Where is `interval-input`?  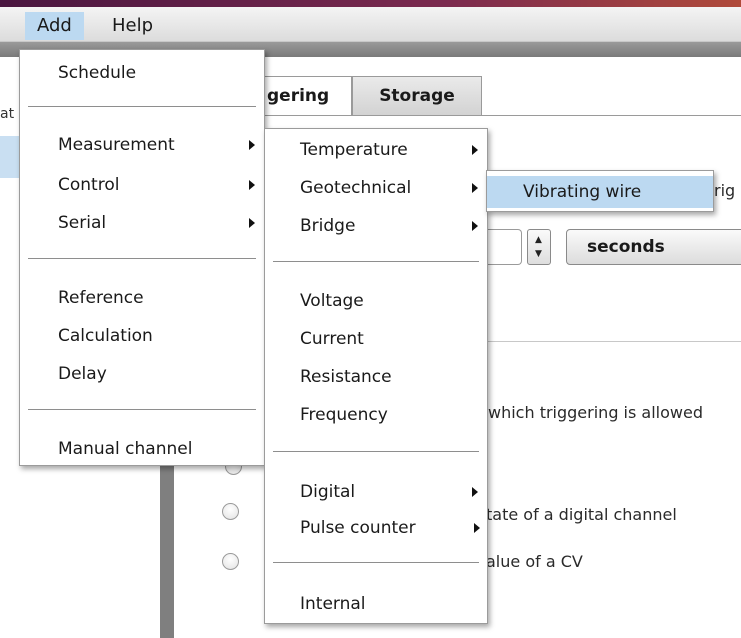
interval-input is located at coordinates (504, 247).